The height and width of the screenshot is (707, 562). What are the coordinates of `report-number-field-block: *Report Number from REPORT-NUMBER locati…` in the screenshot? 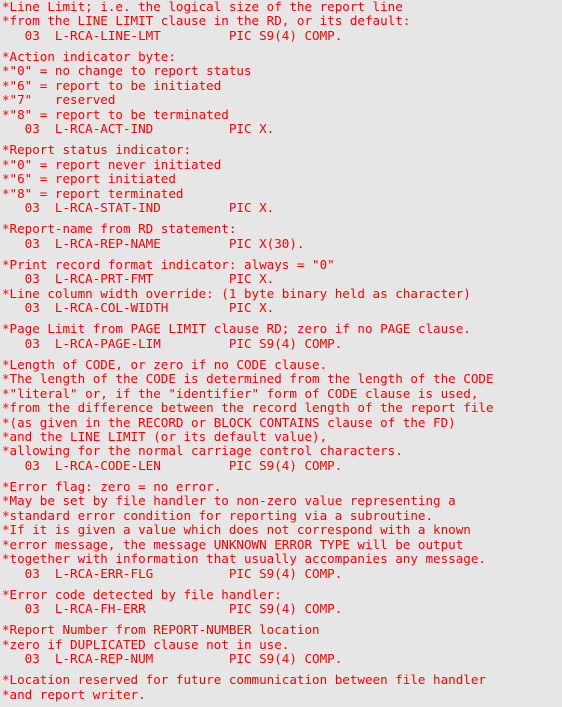 It's located at (282, 644).